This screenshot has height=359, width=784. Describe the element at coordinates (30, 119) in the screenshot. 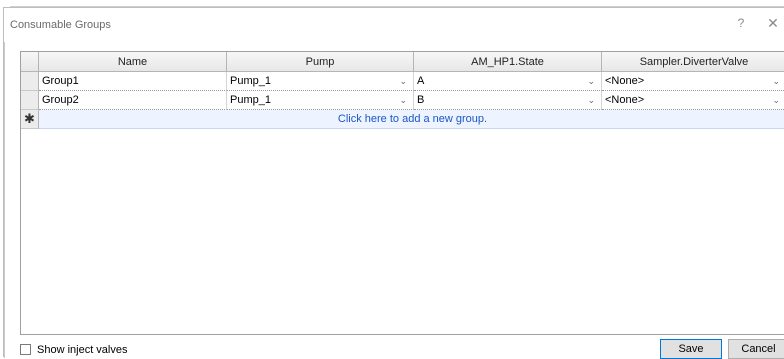

I see `new-row-asterisk-icon: ✱` at that location.